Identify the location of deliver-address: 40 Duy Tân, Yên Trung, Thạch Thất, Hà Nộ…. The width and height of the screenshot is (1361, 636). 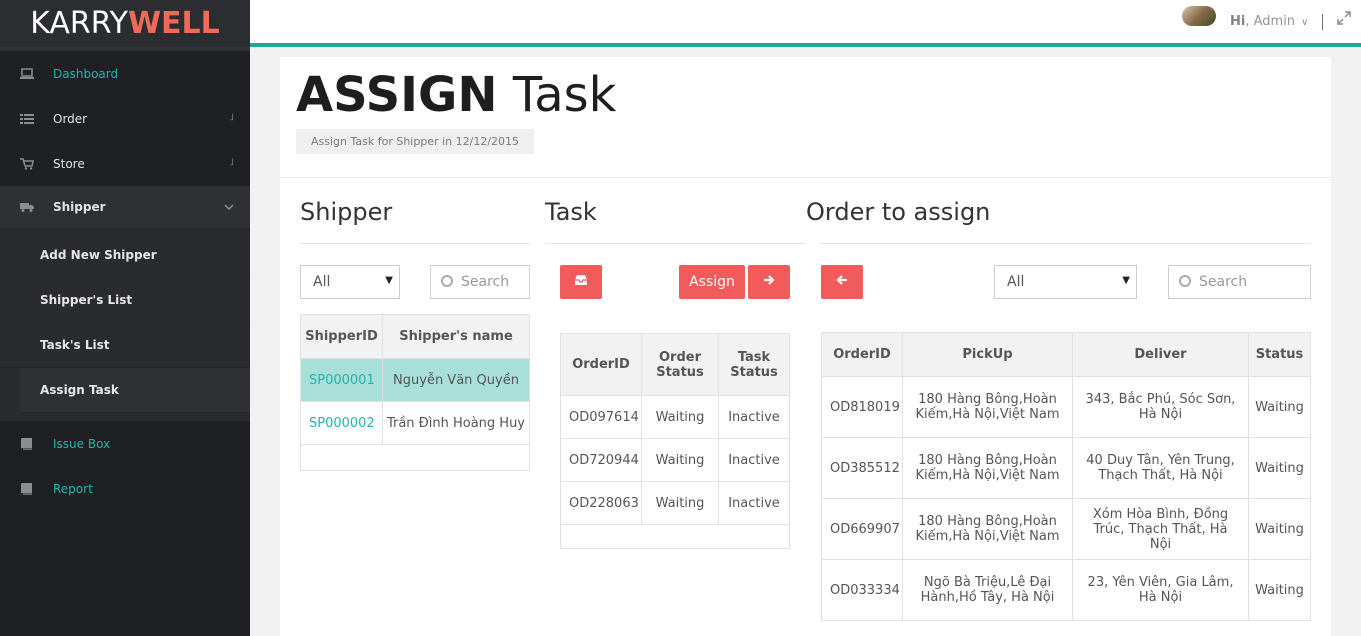
(1160, 468).